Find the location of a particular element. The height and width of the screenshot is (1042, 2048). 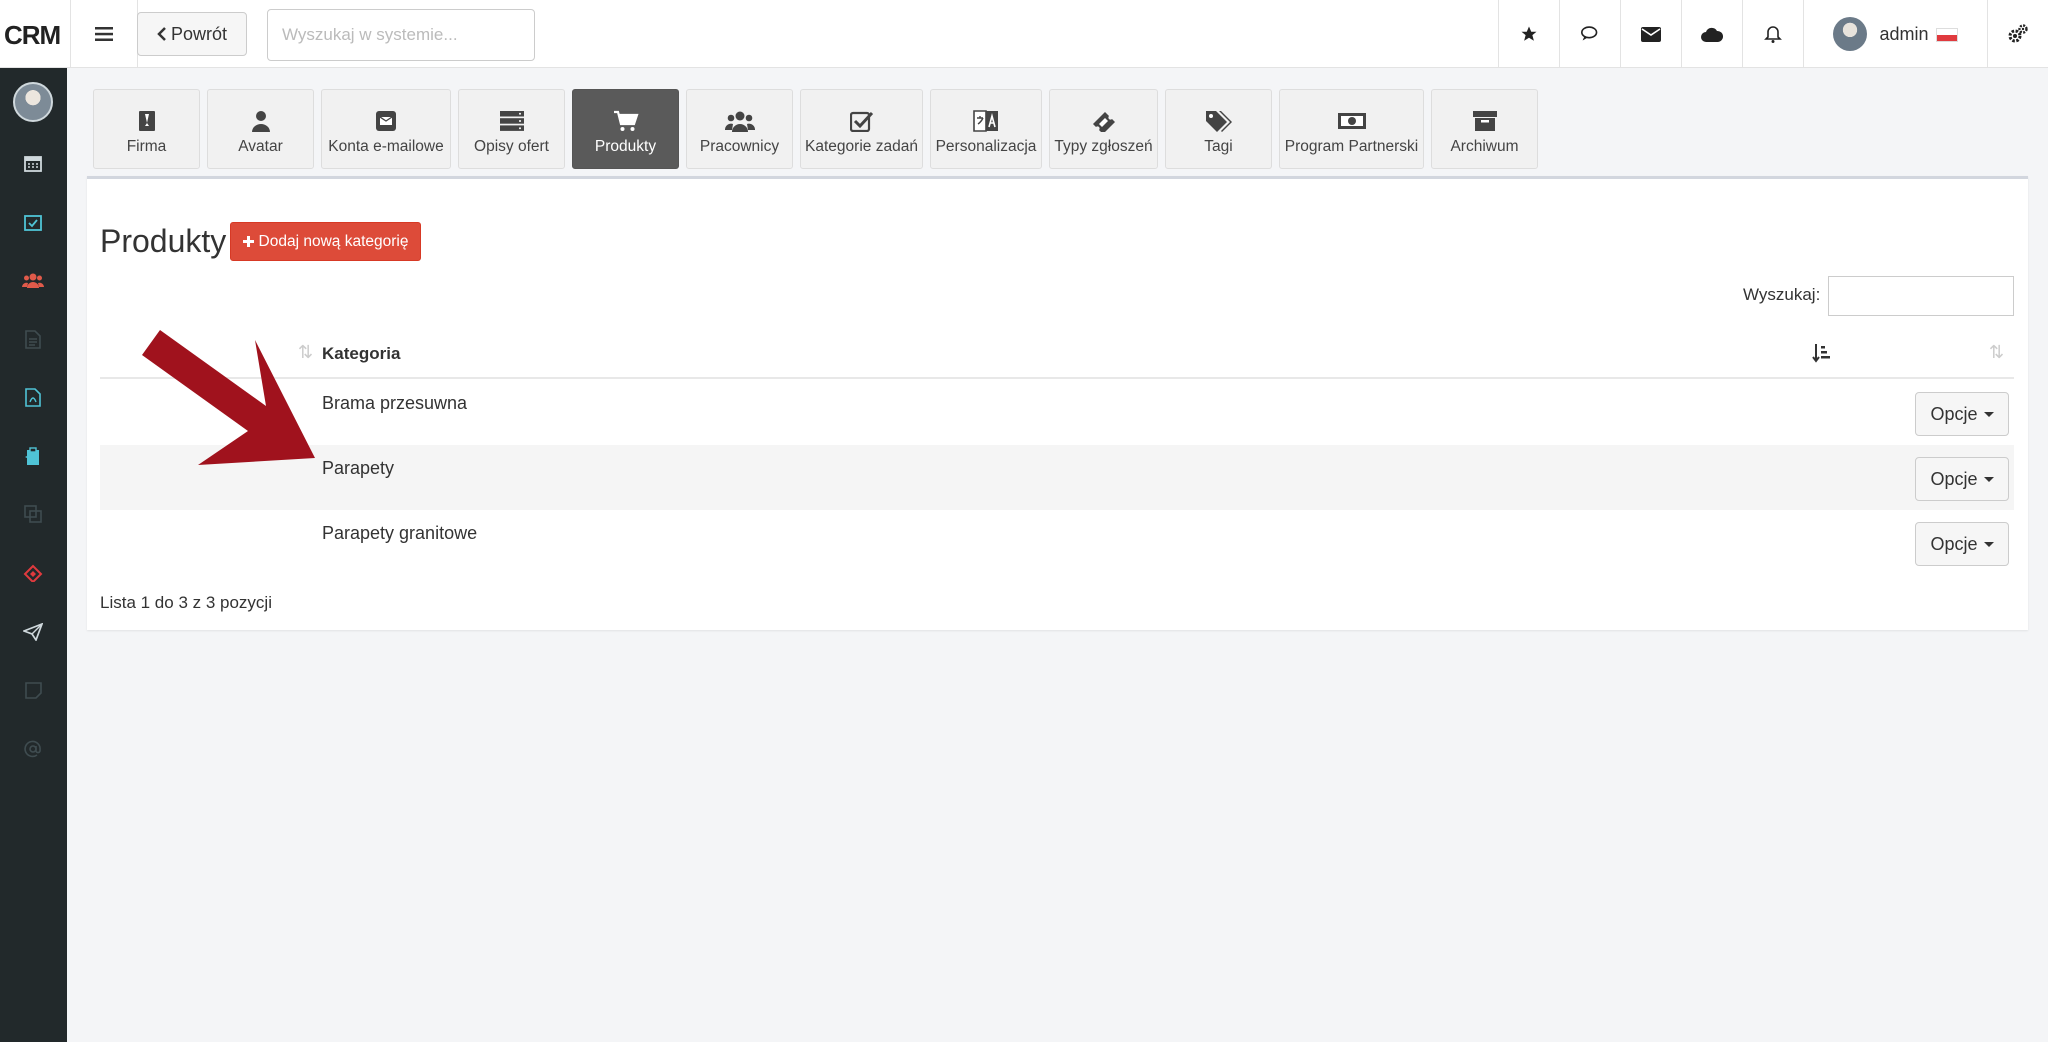

global-search-input is located at coordinates (401, 35).